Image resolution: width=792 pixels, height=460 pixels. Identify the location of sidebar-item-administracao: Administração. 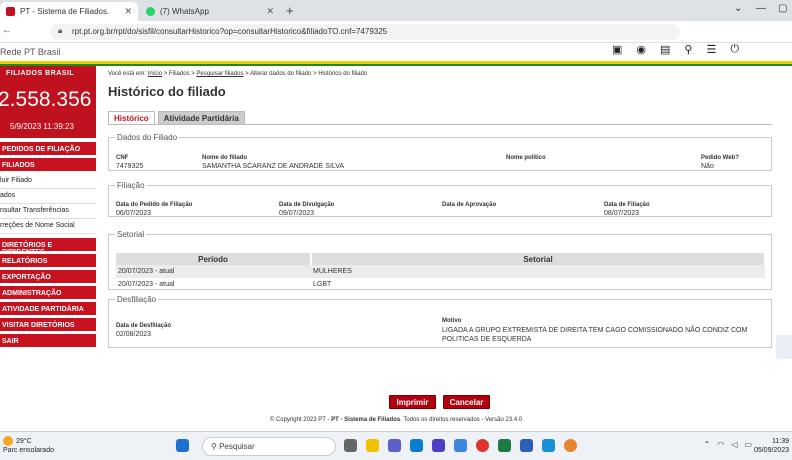
(48, 294).